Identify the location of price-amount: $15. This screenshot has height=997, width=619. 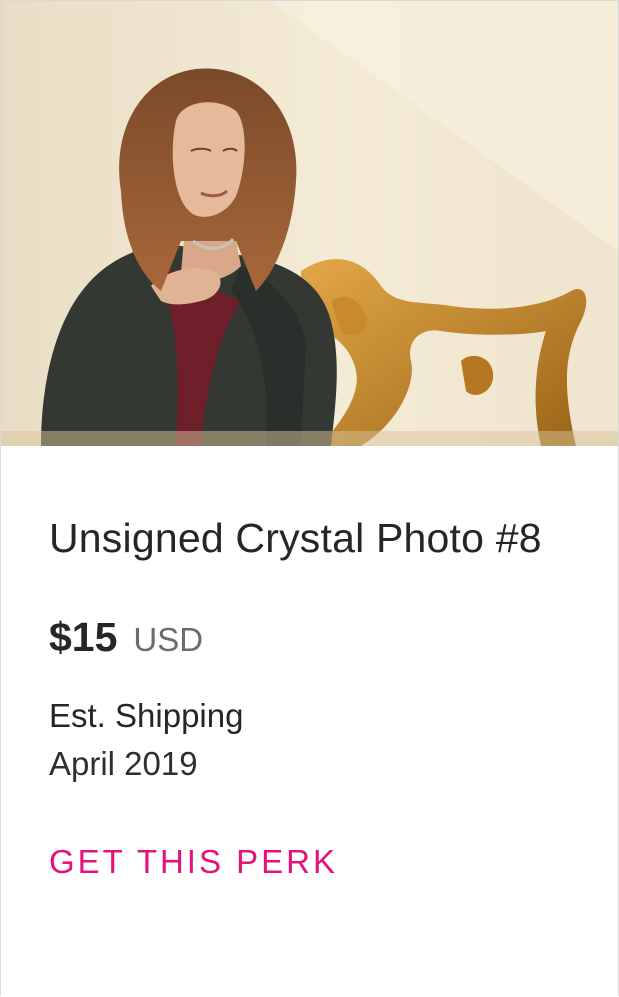
(83, 637).